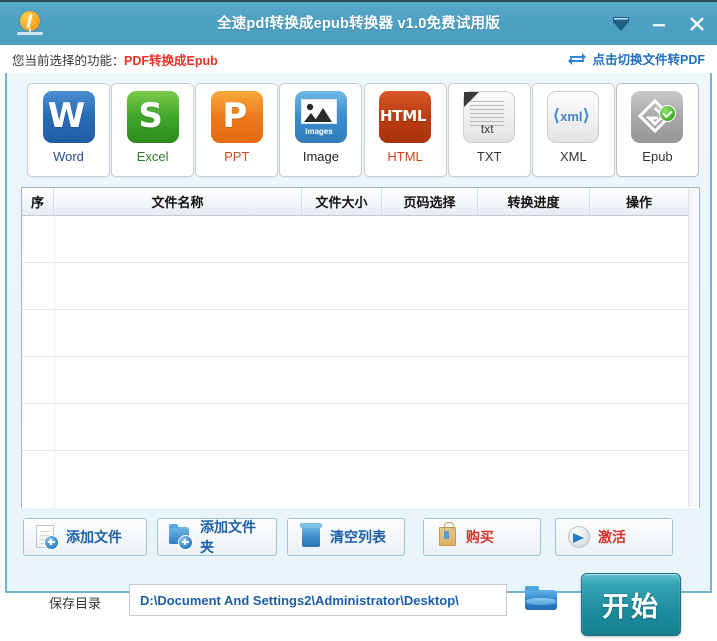 This screenshot has width=717, height=641. I want to click on excel-icon: S, so click(153, 118).